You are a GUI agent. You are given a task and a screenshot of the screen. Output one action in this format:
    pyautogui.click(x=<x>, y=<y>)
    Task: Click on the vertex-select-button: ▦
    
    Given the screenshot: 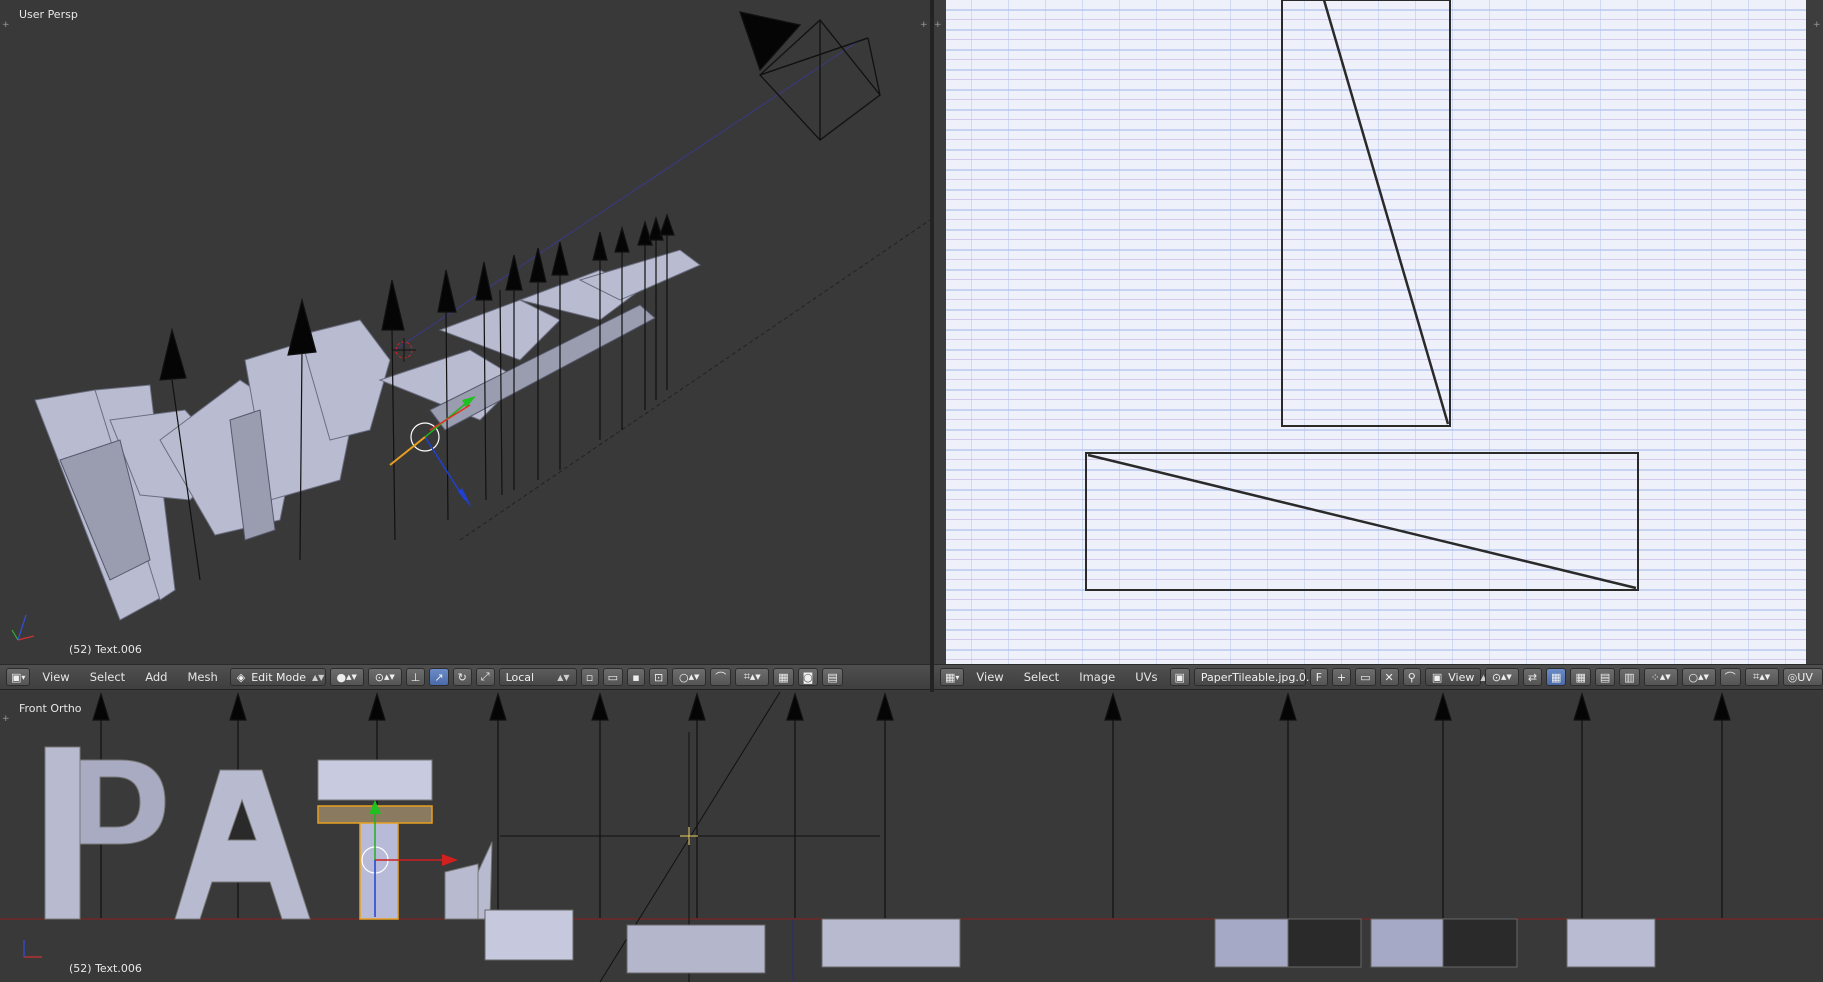 What is the action you would take?
    pyautogui.click(x=1556, y=677)
    